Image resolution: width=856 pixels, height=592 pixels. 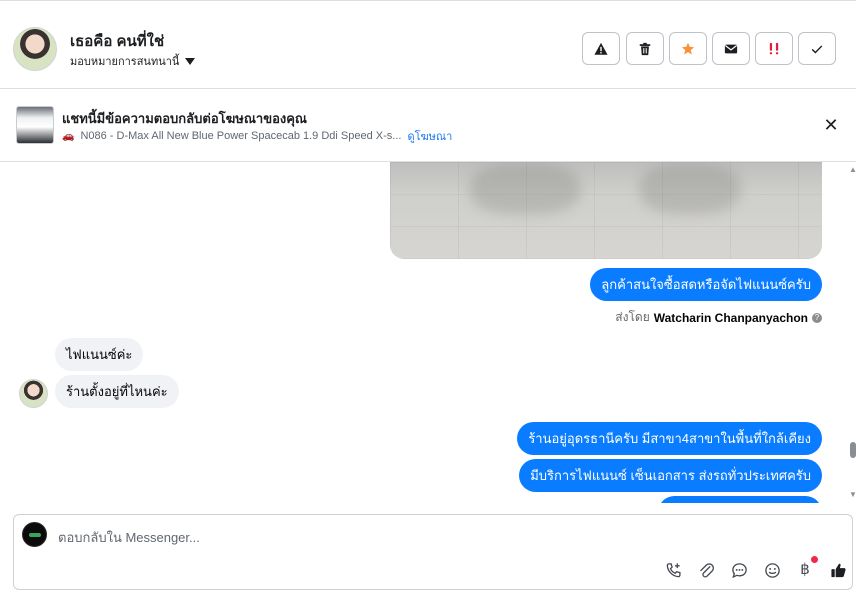 I want to click on follow-up-button, so click(x=774, y=48).